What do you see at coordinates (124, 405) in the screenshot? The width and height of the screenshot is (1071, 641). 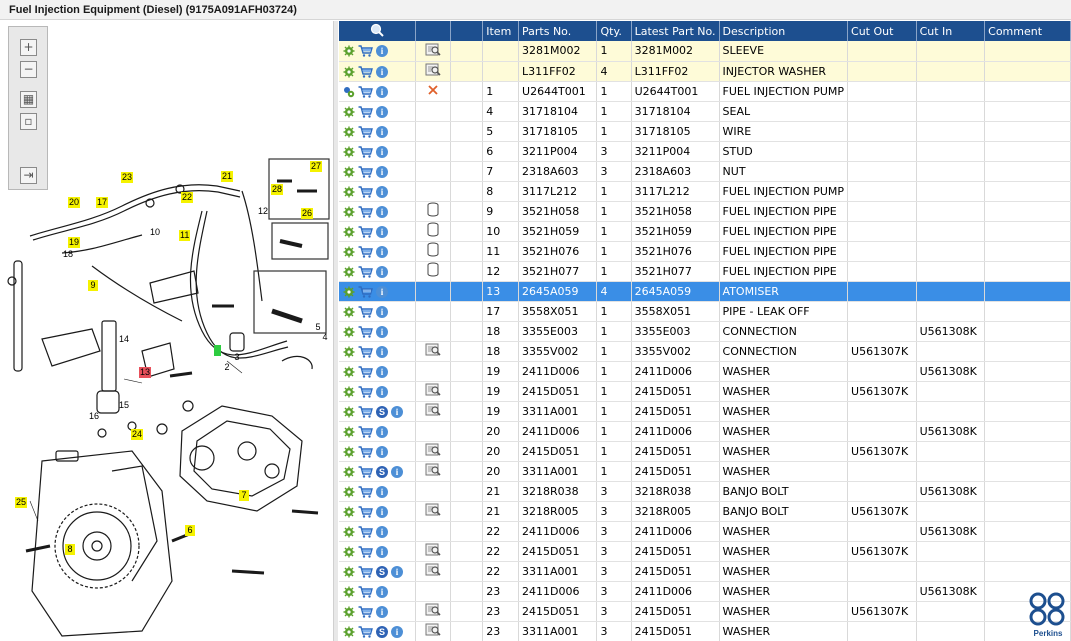 I see `callout-15: 15` at bounding box center [124, 405].